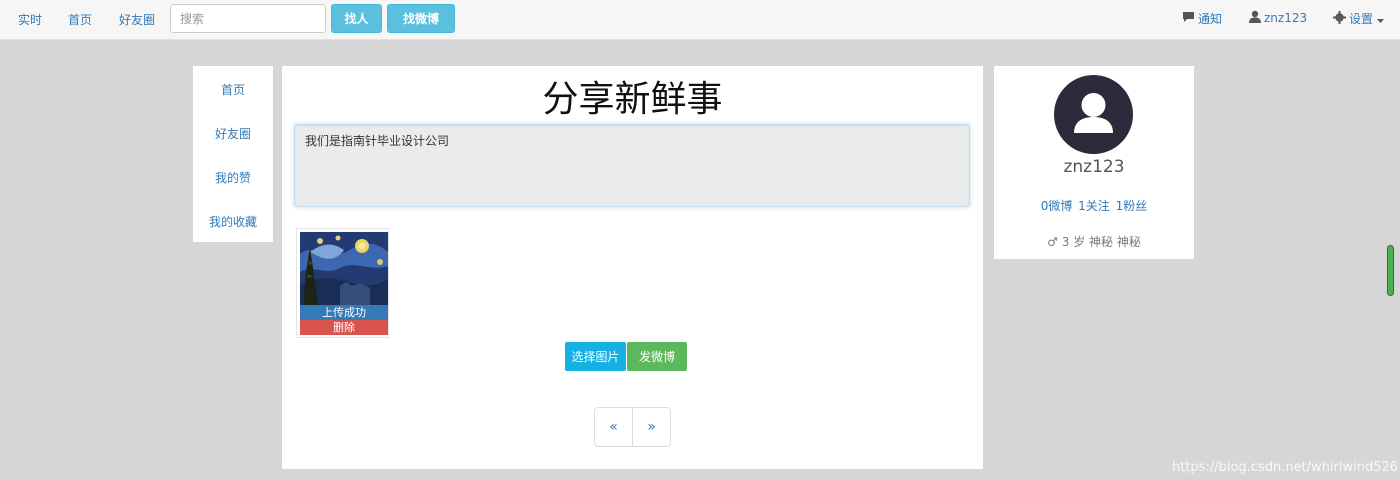  I want to click on default-user-icon, so click(1093, 113).